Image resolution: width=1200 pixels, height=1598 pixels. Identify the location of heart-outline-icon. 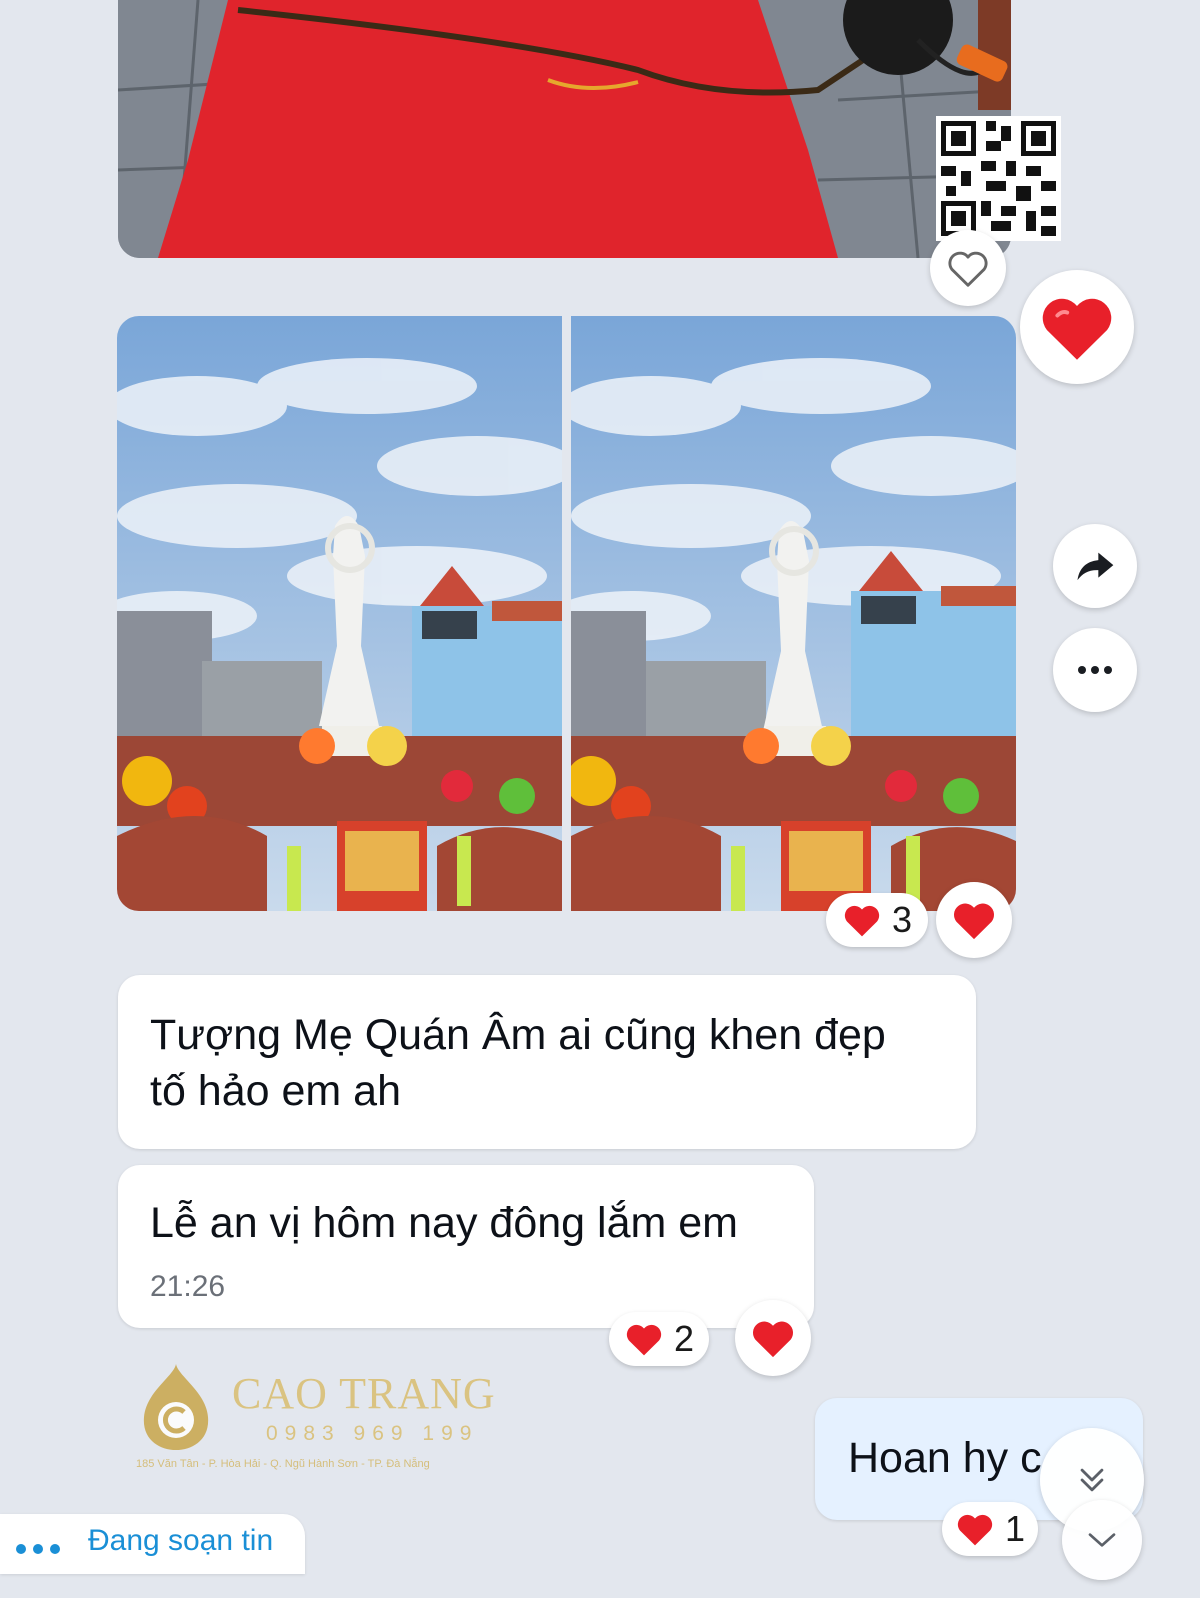
(968, 269).